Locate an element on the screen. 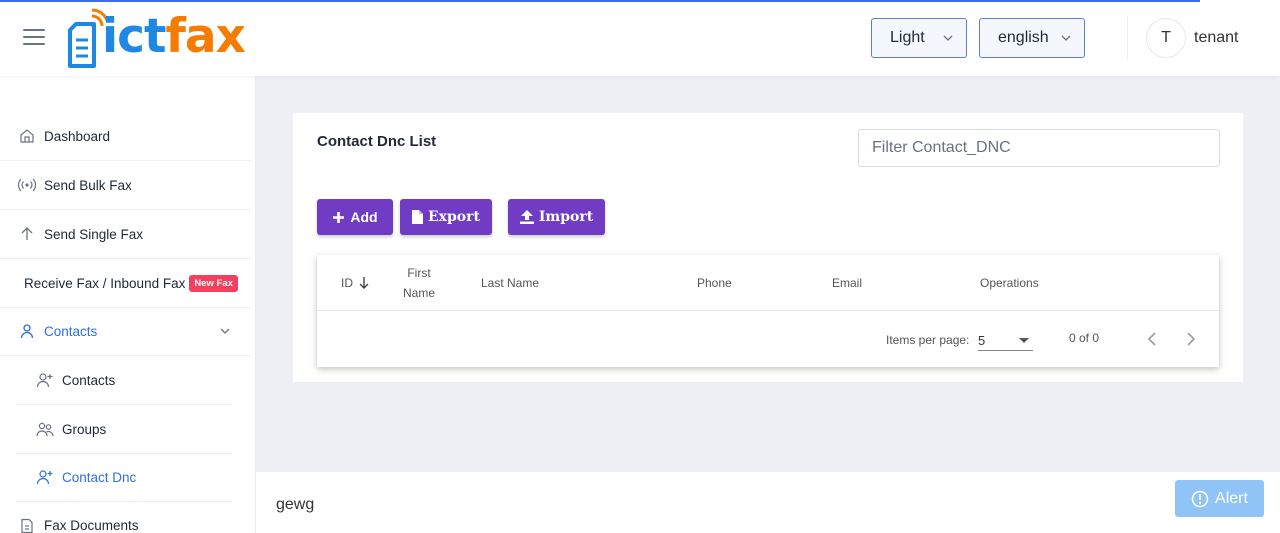 Image resolution: width=1280 pixels, height=533 pixels. chevron-right-icon is located at coordinates (1191, 339).